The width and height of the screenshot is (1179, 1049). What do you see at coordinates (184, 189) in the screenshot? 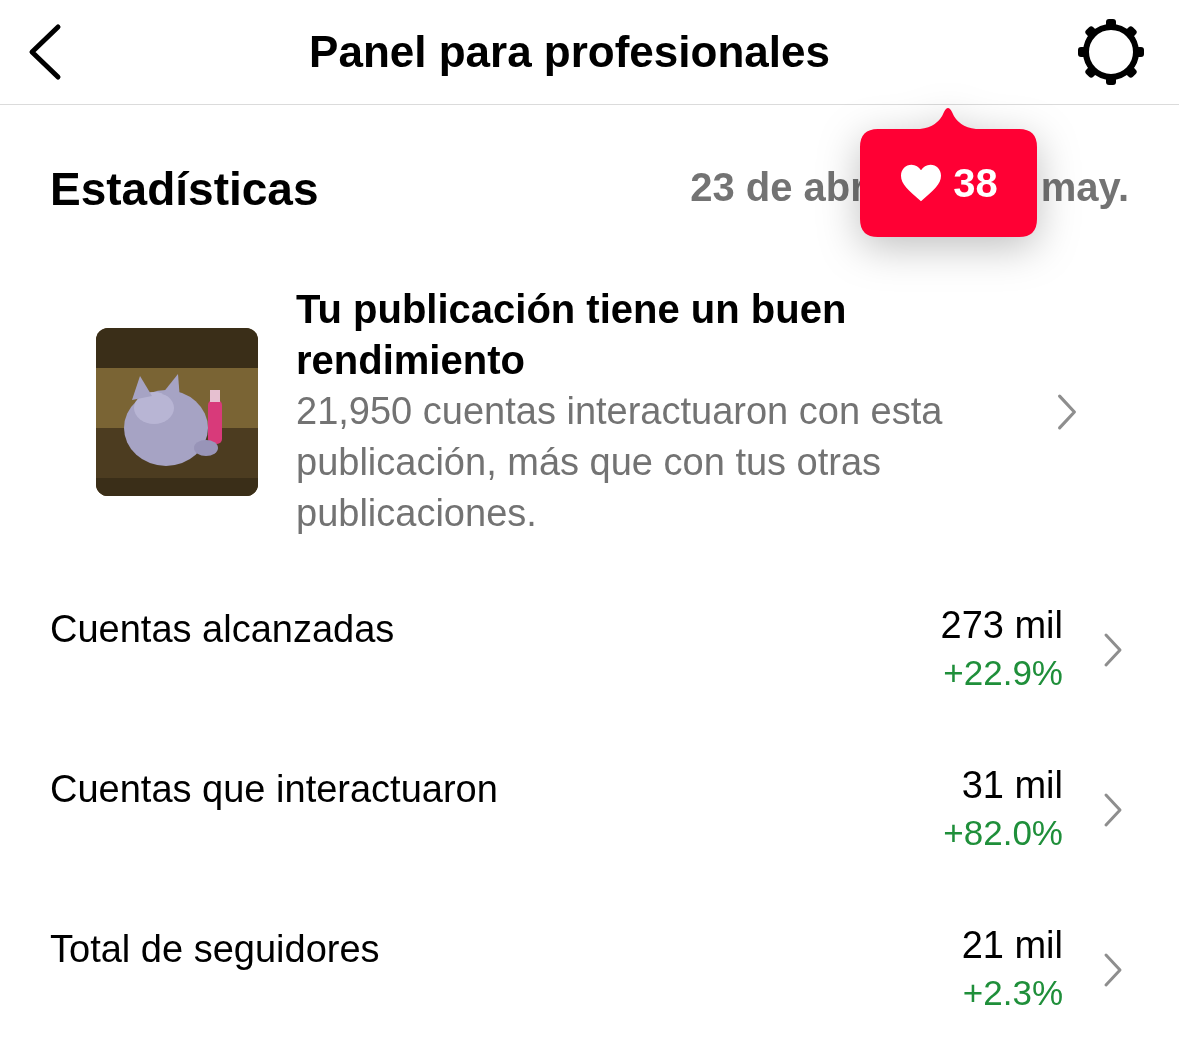
I see `section-title: Estadísticas` at bounding box center [184, 189].